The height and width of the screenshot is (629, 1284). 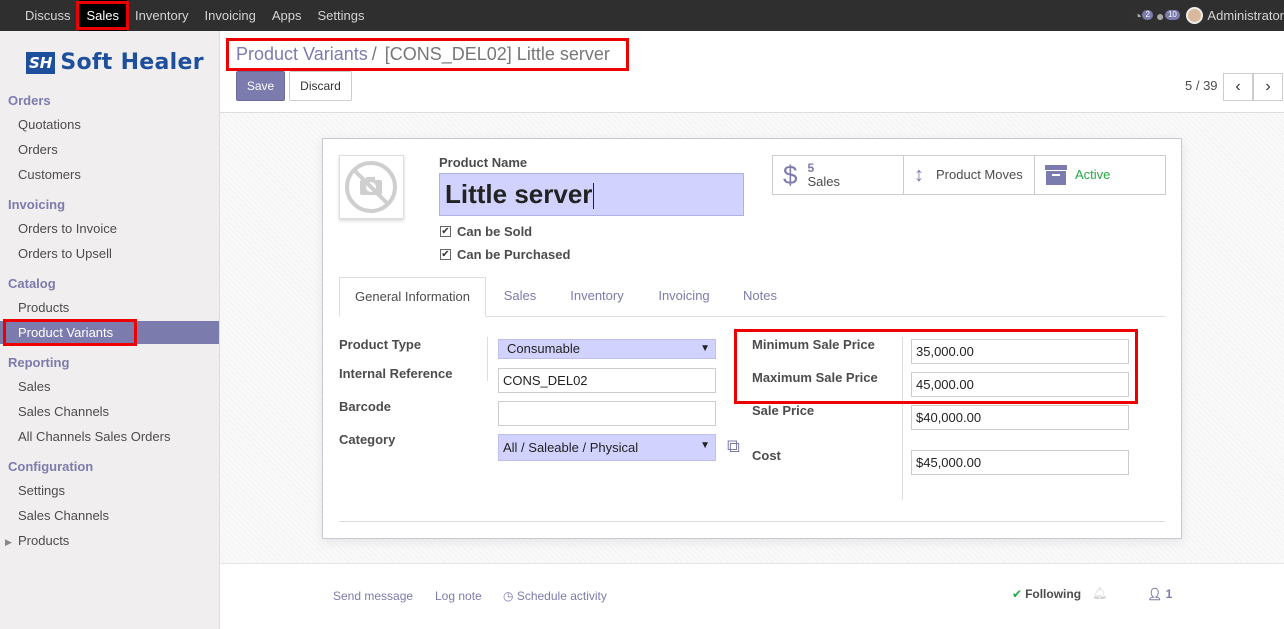 I want to click on menu-apps: Apps, so click(x=287, y=15).